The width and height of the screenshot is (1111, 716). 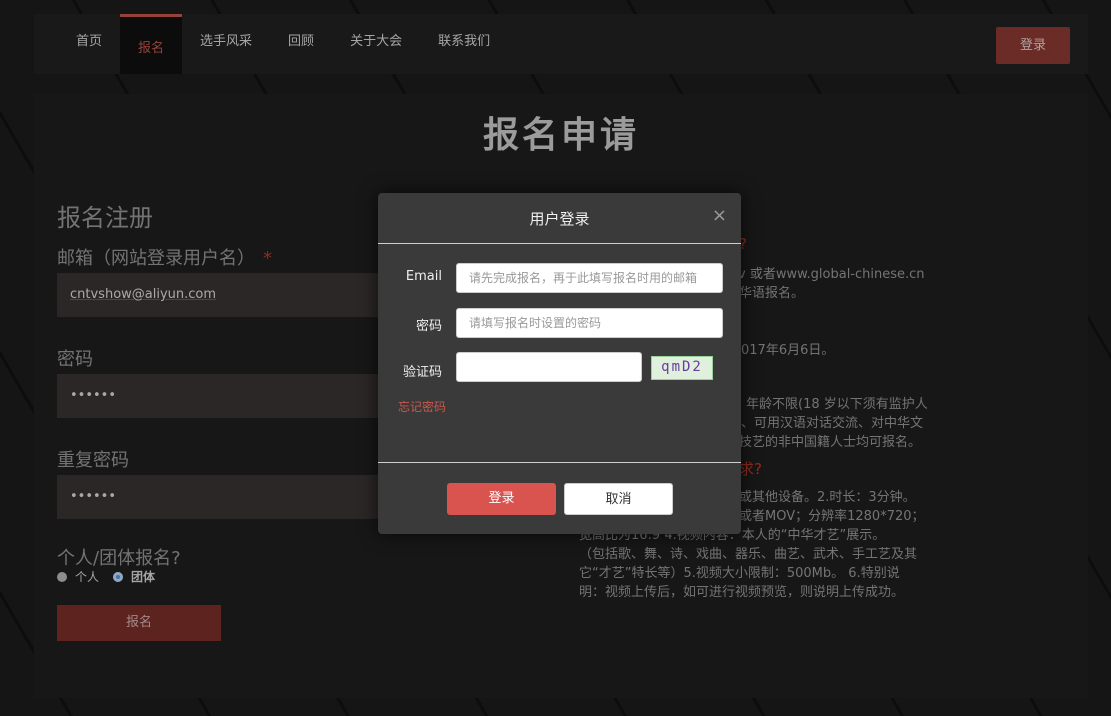 What do you see at coordinates (559, 219) in the screenshot?
I see `modal-title: 用户登录` at bounding box center [559, 219].